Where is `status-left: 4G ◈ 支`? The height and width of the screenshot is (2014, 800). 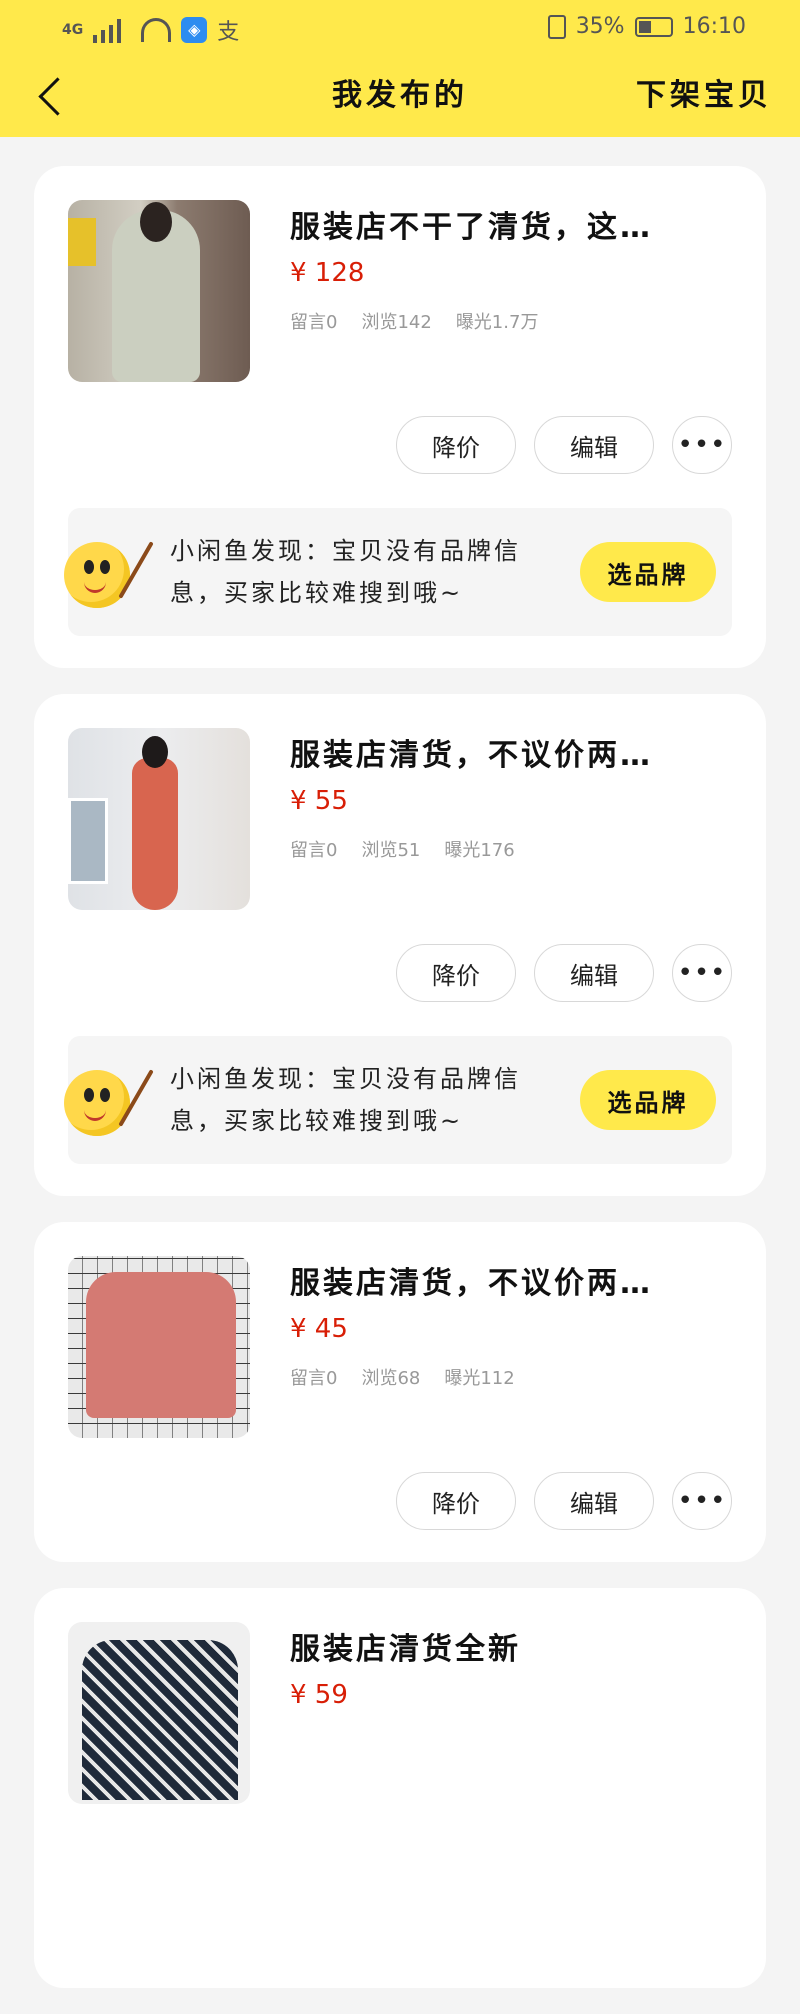 status-left: 4G ◈ 支 is located at coordinates (150, 30).